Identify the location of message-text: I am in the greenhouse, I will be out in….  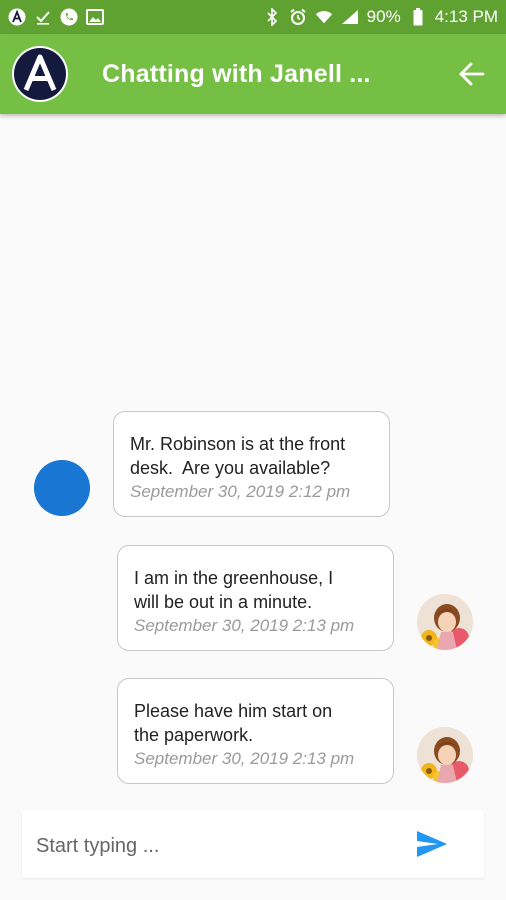
(234, 590).